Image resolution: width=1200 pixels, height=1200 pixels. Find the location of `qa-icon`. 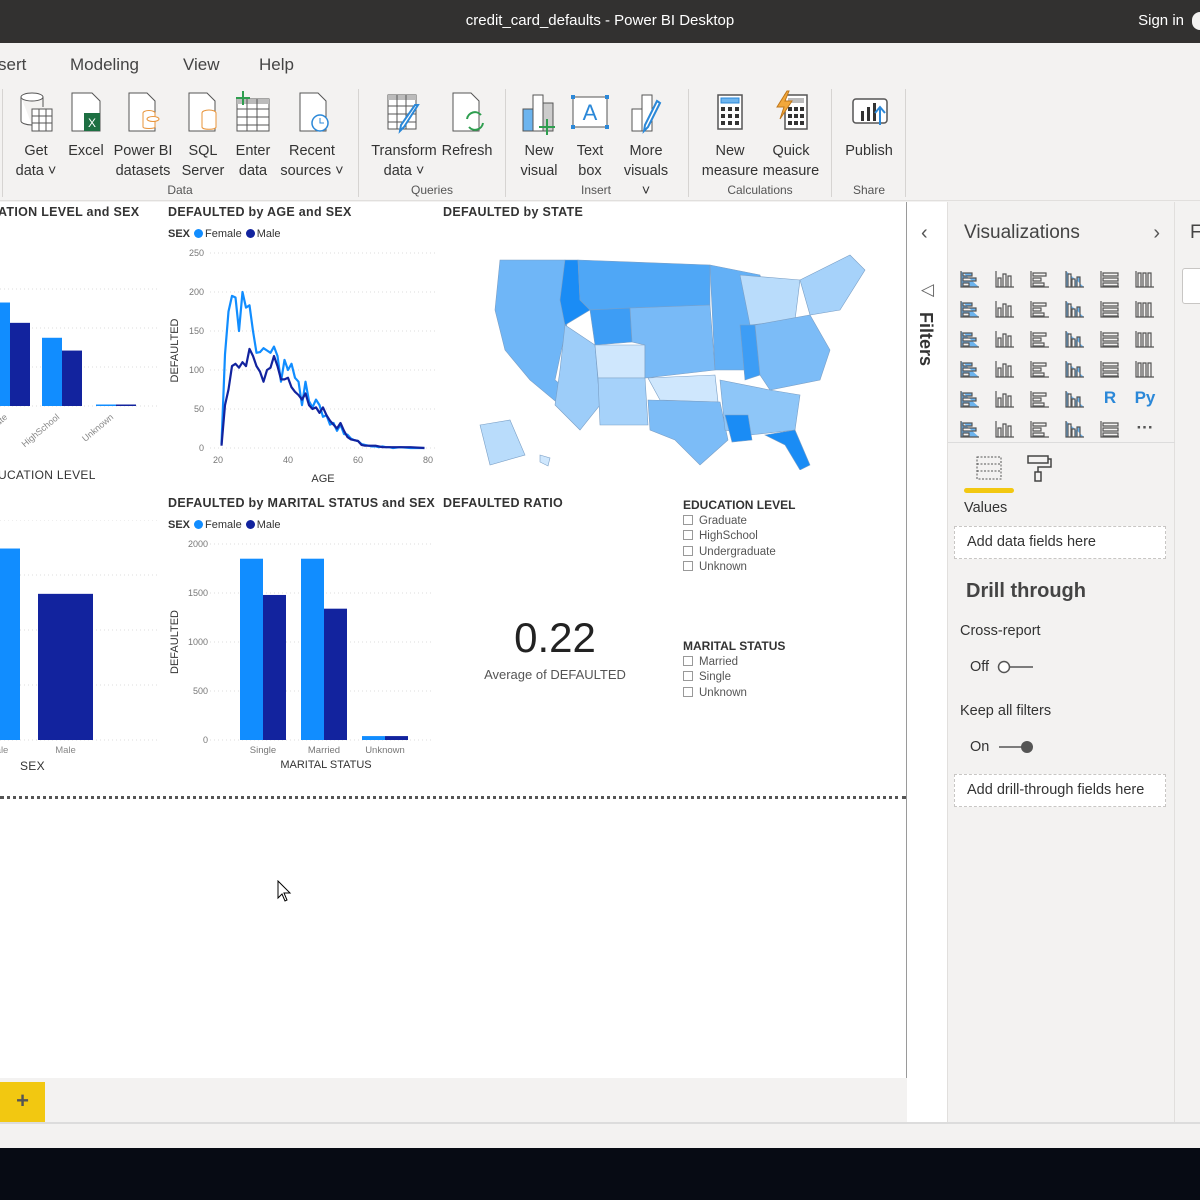

qa-icon is located at coordinates (1040, 429).